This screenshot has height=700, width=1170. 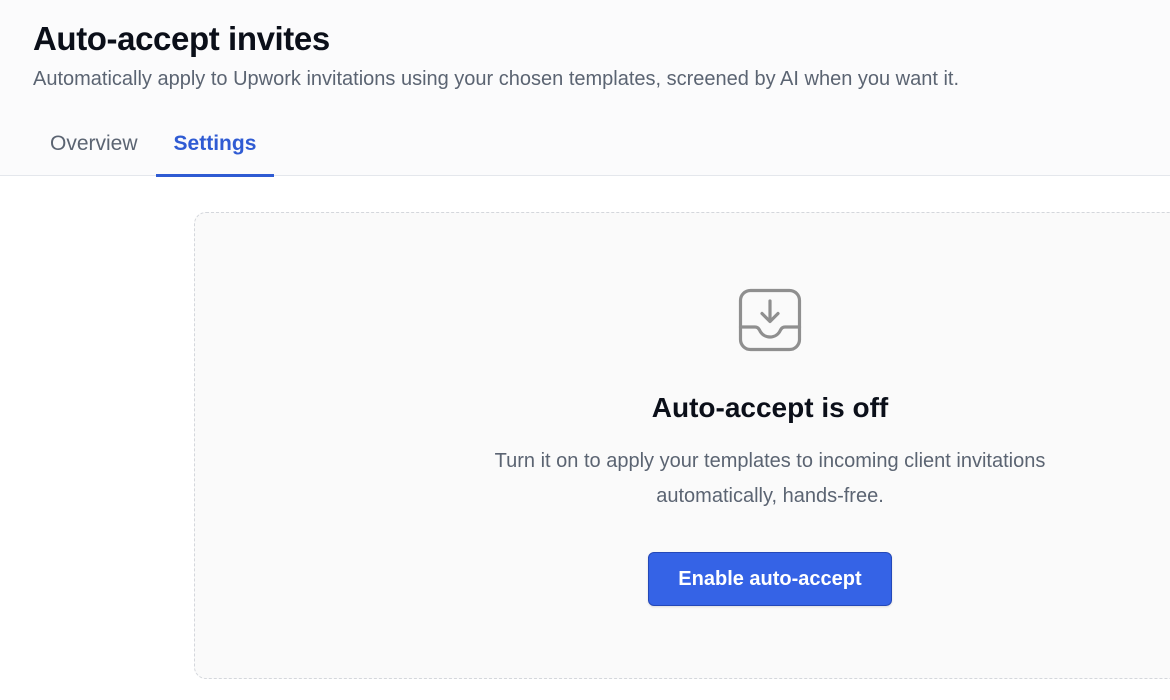 I want to click on tab-settings: Settings, so click(x=215, y=149).